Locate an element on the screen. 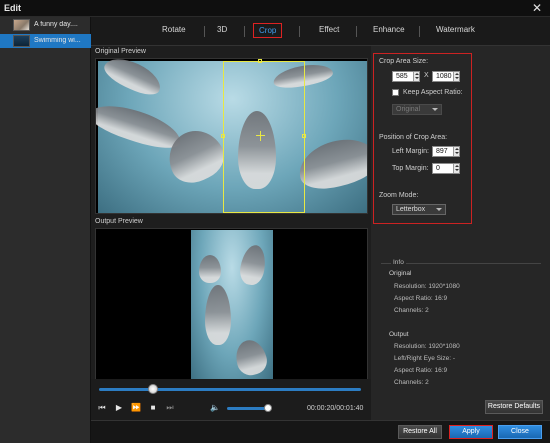 The height and width of the screenshot is (443, 550). volume-icon: 🔈 is located at coordinates (215, 408).